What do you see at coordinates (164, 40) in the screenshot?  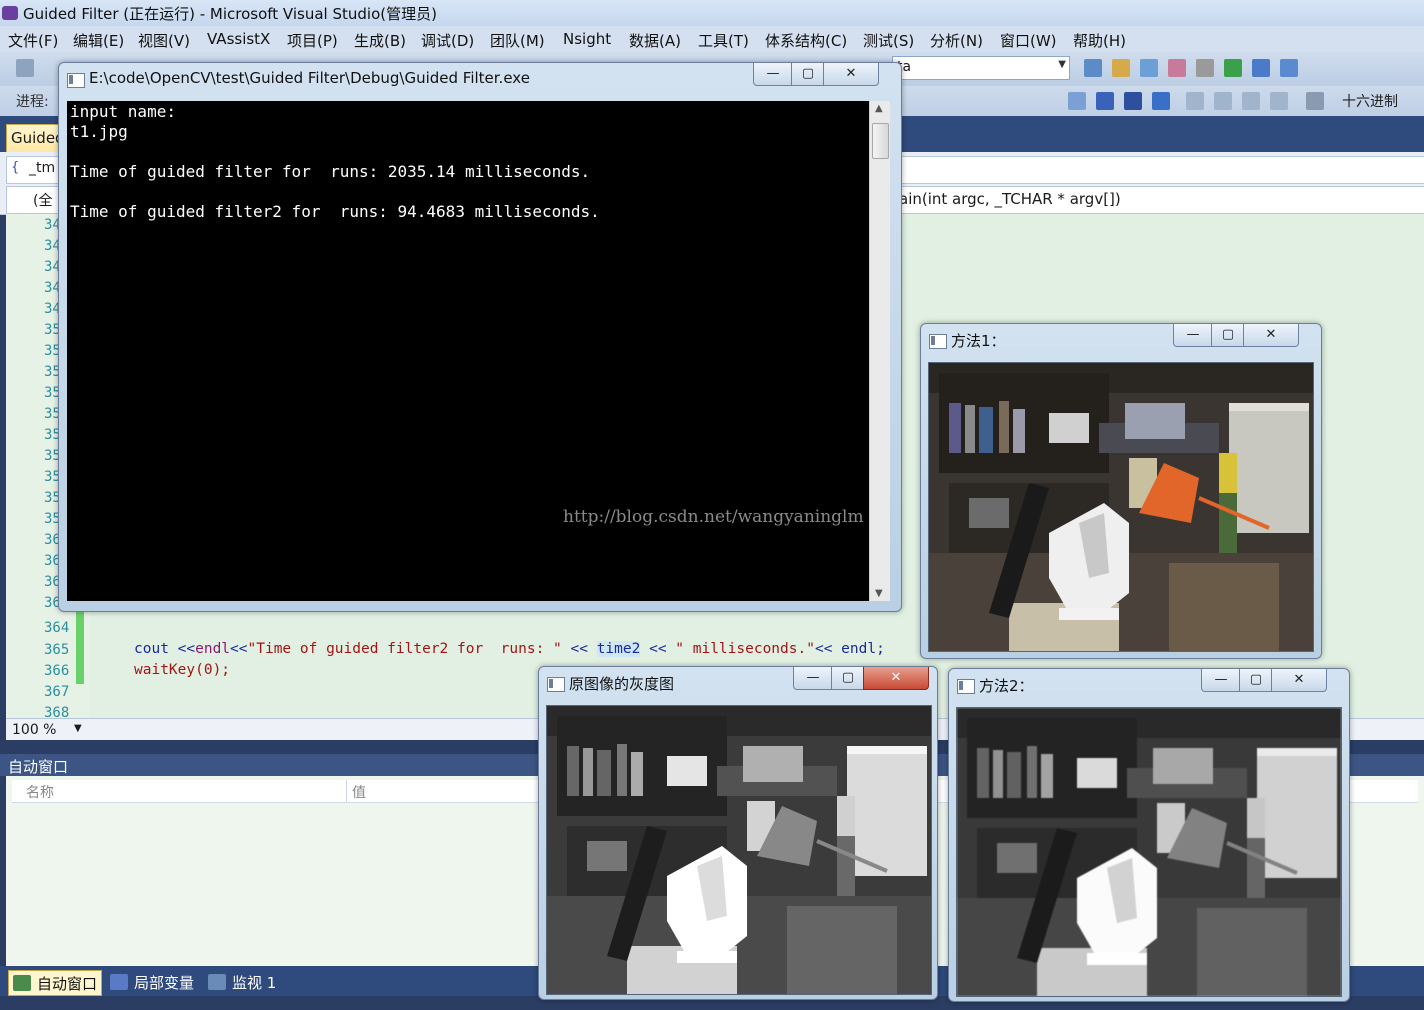 I see `menu-view: 视图(V)` at bounding box center [164, 40].